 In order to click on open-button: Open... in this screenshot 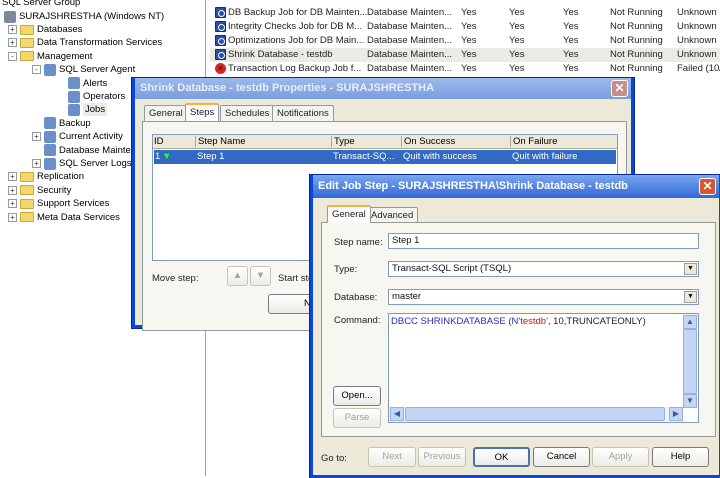, I will do `click(357, 396)`.